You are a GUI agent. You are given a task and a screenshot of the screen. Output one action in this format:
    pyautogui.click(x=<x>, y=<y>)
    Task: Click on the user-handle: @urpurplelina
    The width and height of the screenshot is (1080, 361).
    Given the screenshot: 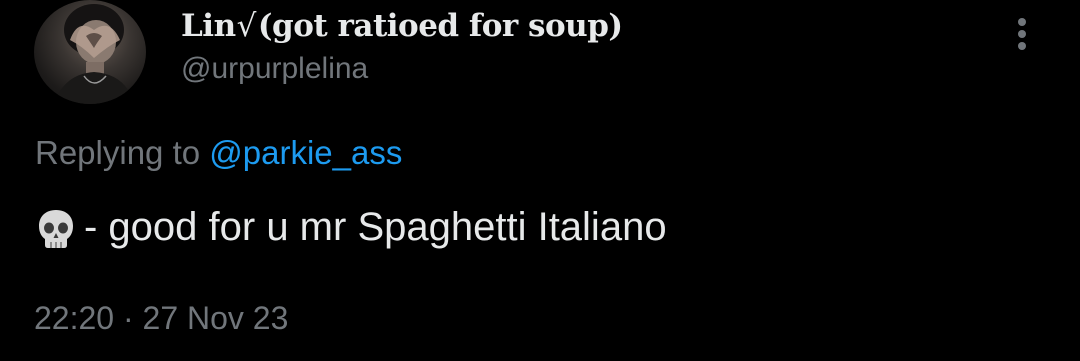 What is the action you would take?
    pyautogui.click(x=402, y=69)
    